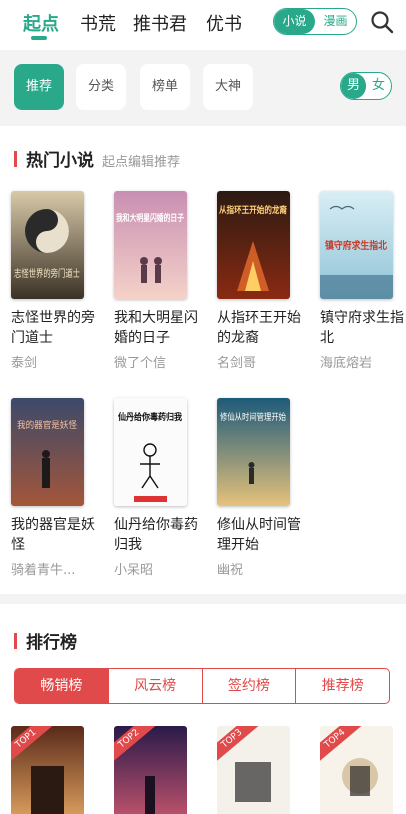 Image resolution: width=406 pixels, height=814 pixels. What do you see at coordinates (224, 23) in the screenshot?
I see `tab-youshu: 优书` at bounding box center [224, 23].